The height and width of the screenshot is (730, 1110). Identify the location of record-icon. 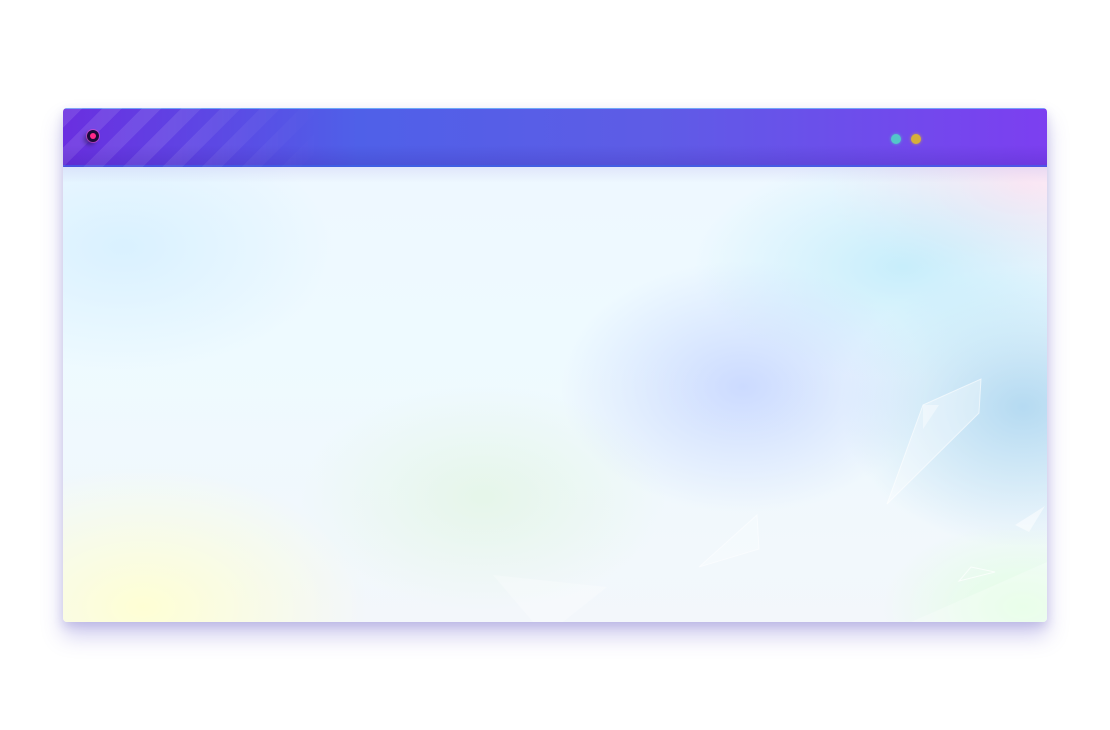
(93, 136).